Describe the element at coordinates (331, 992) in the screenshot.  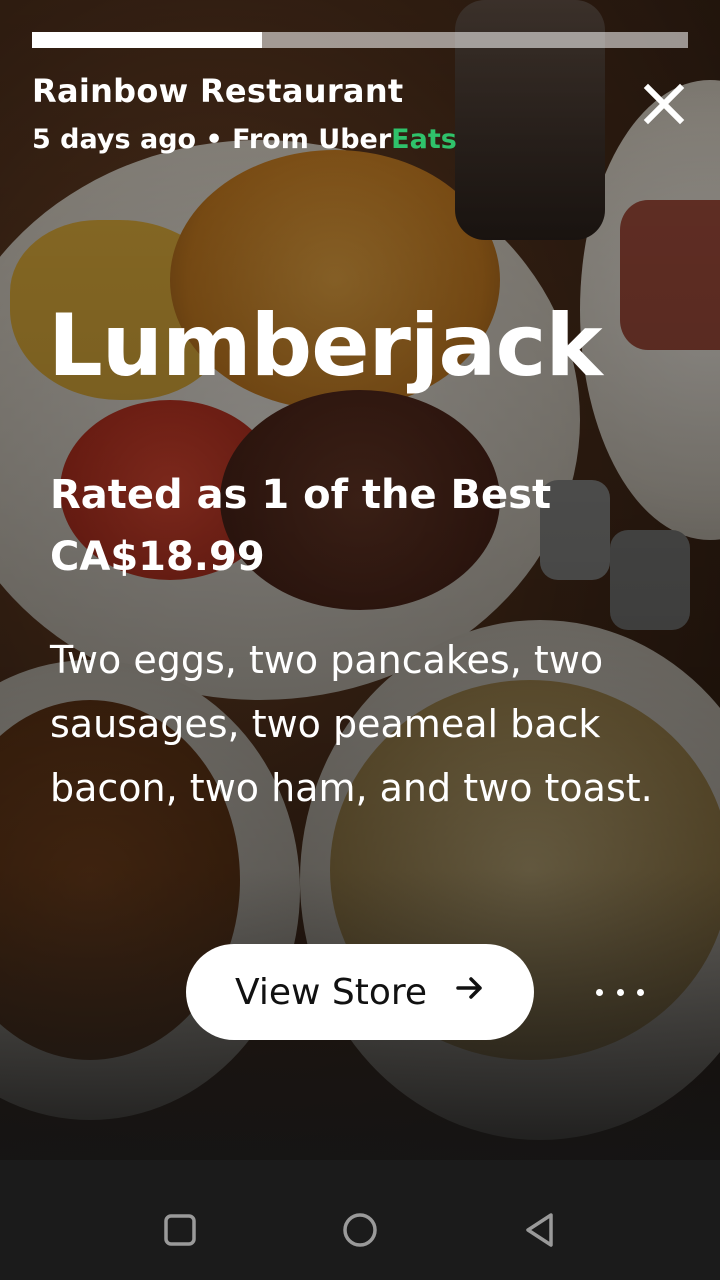
I see `view-store-label: View Store` at that location.